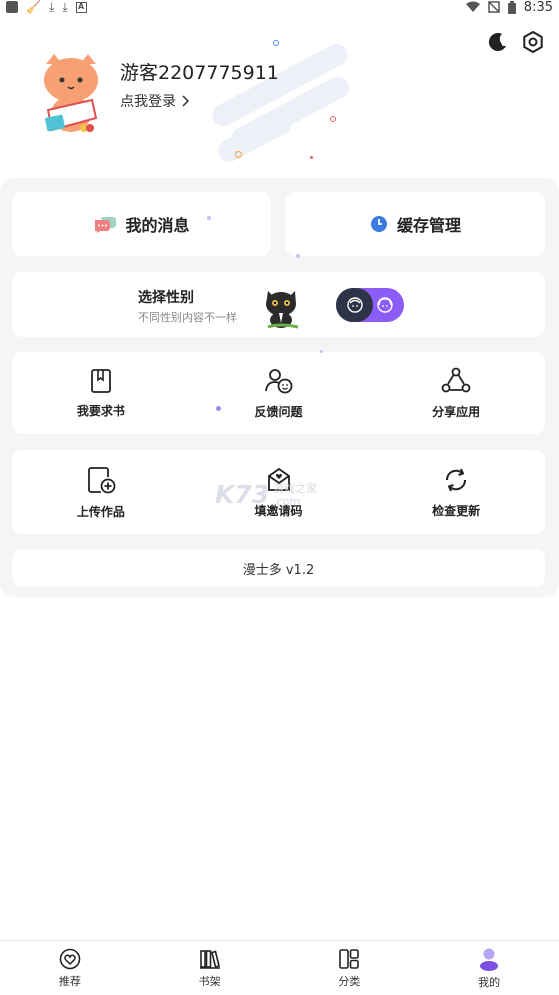  What do you see at coordinates (101, 479) in the screenshot?
I see `upload-icon` at bounding box center [101, 479].